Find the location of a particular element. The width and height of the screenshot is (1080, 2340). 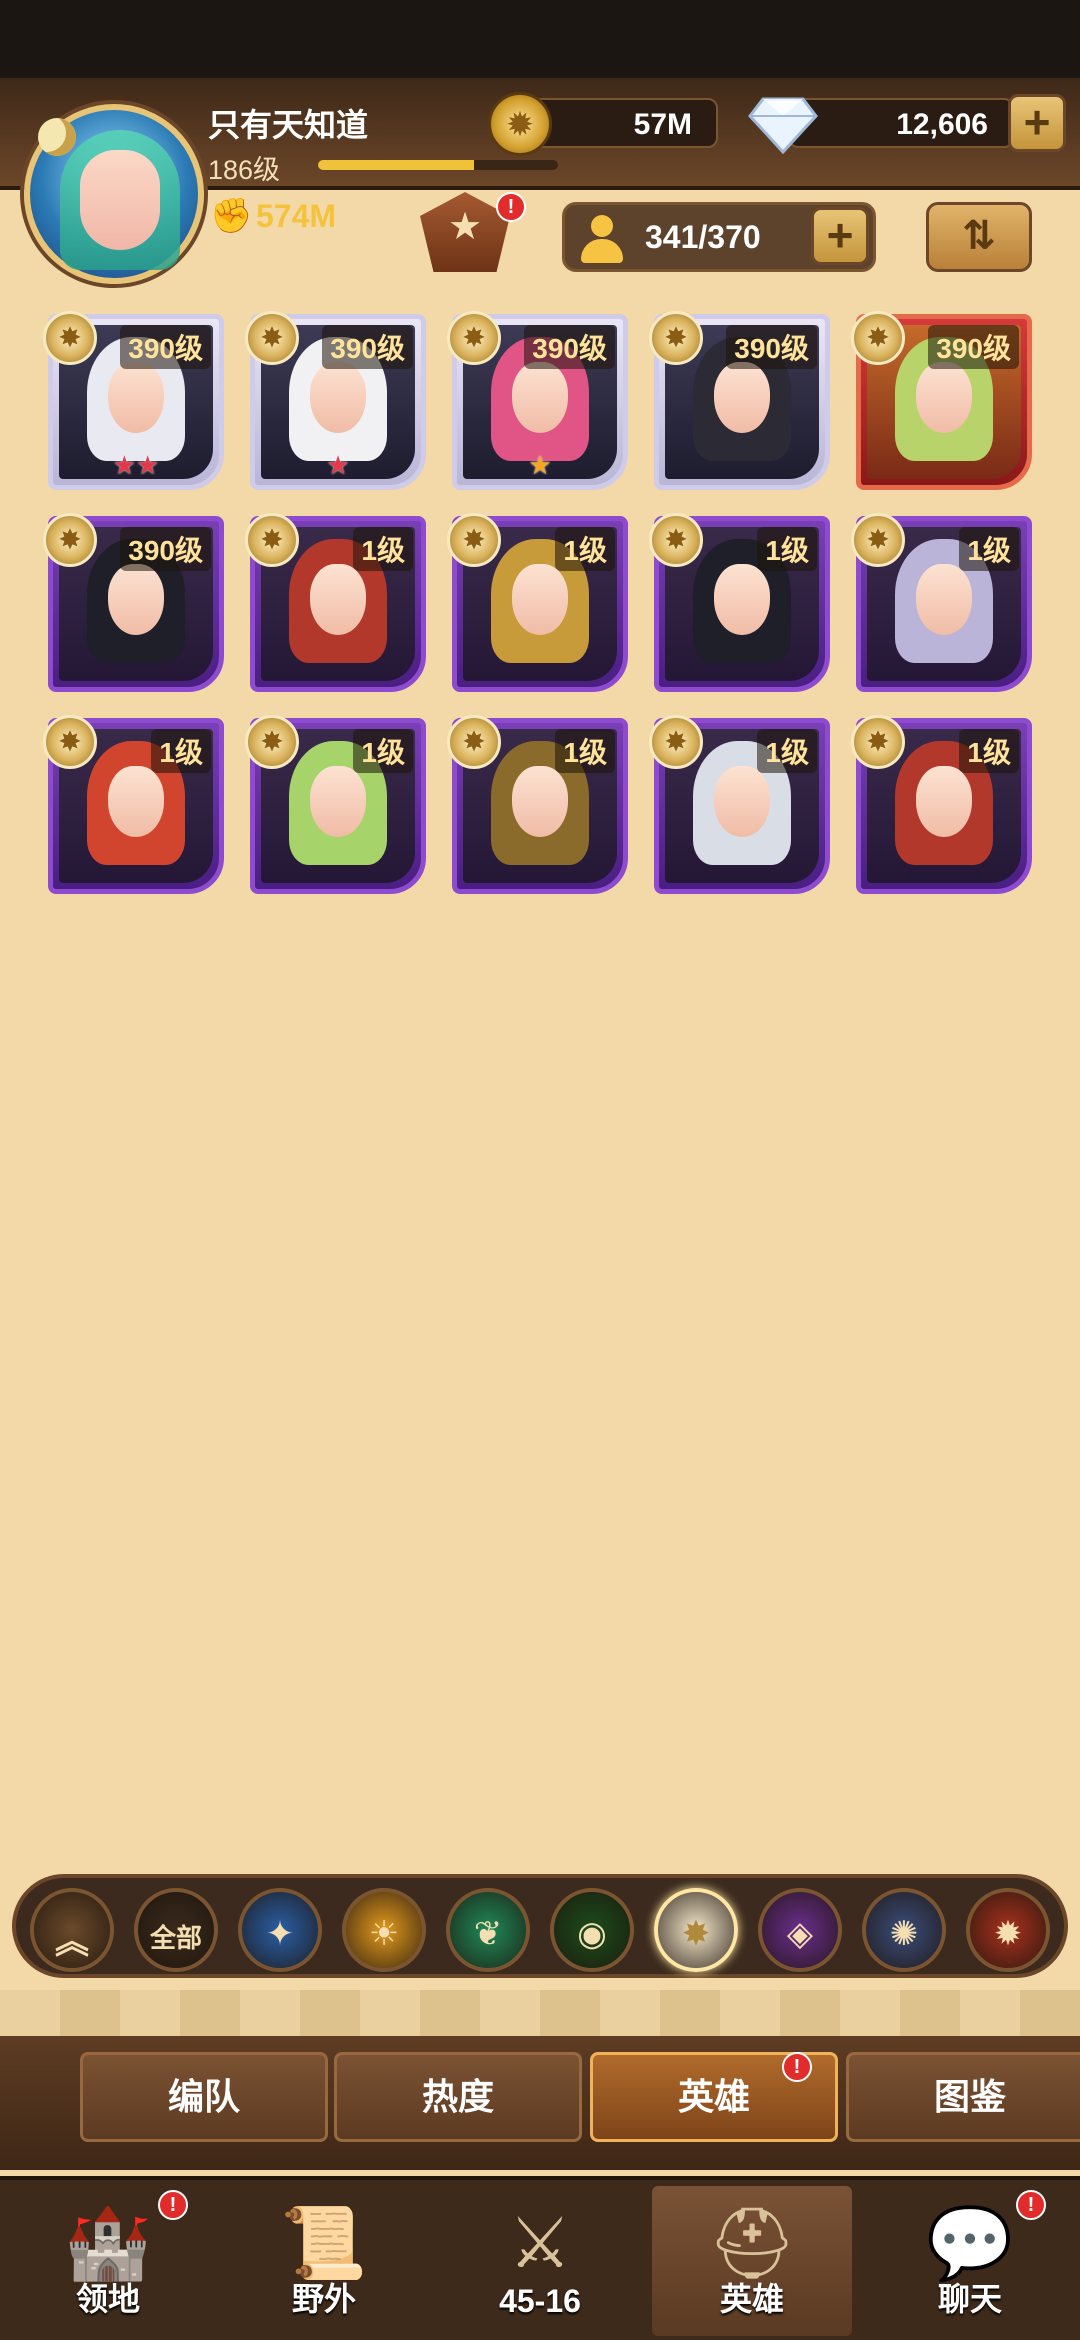

nav-campaign: ⚔ 45-16 is located at coordinates (540, 2261).